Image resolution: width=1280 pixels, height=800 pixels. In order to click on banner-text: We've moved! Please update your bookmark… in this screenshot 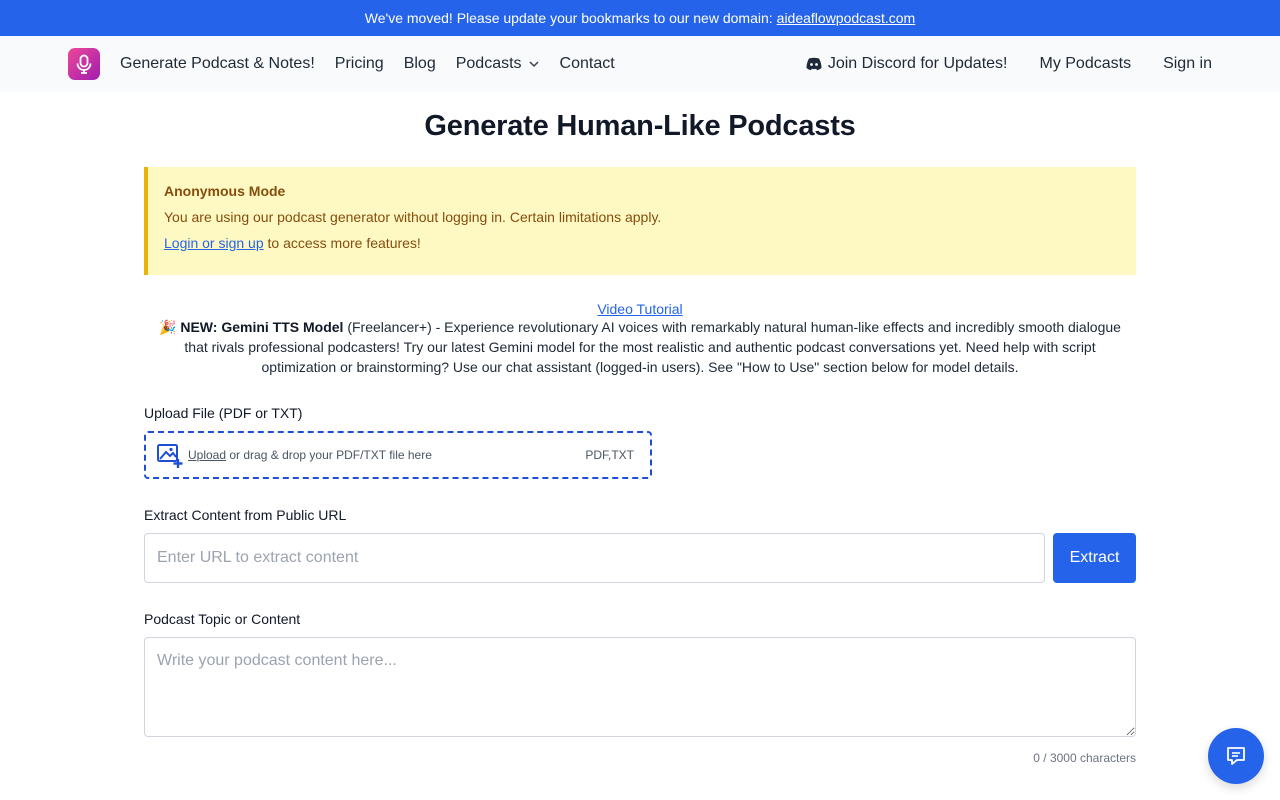, I will do `click(568, 18)`.